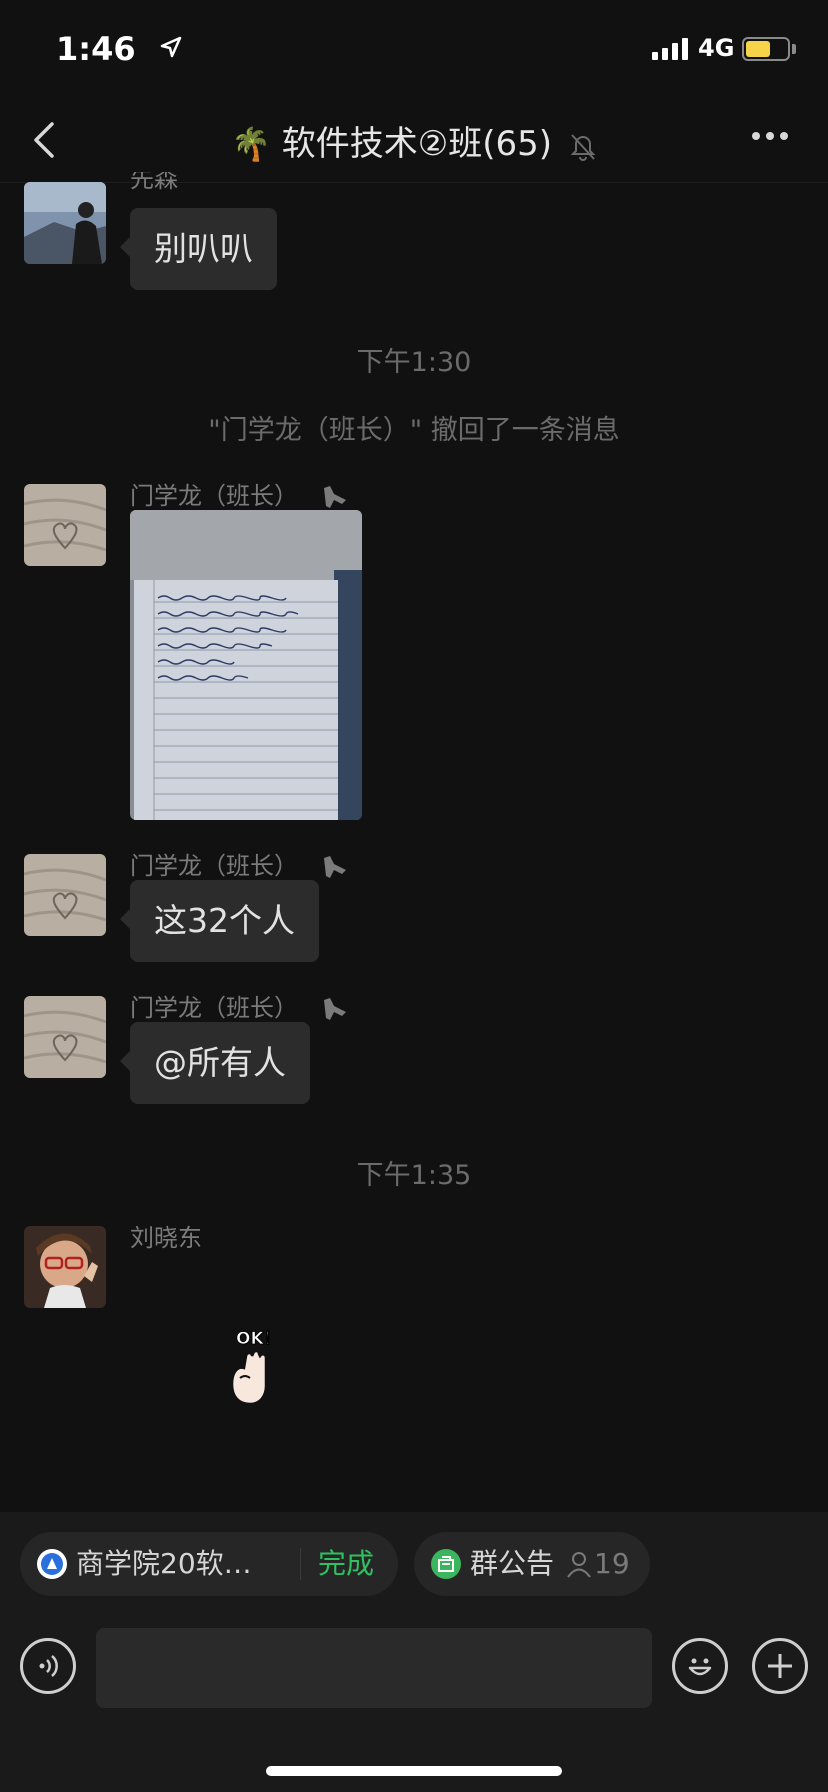 This screenshot has height=1792, width=828. I want to click on recall-notice: "门学龙（班长）" 撤回了一条消息, so click(414, 430).